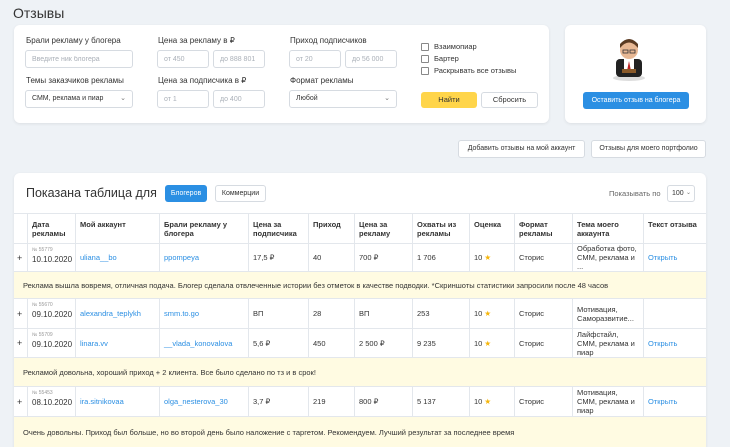 The image size is (730, 447). What do you see at coordinates (183, 99) in the screenshot?
I see `sub-price-from-input` at bounding box center [183, 99].